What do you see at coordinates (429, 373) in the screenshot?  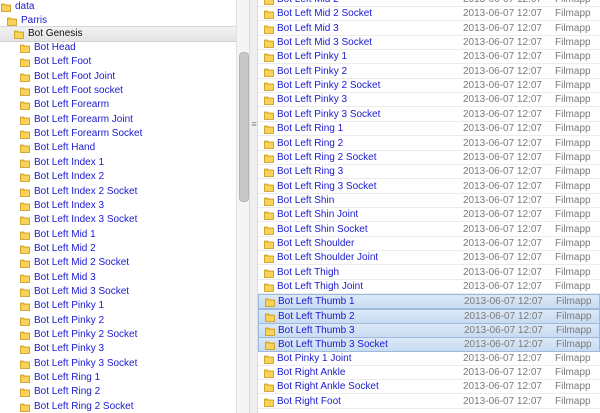 I see `file-row: Bot Right Ankle 2013-06-07 12:07 Filmapp` at bounding box center [429, 373].